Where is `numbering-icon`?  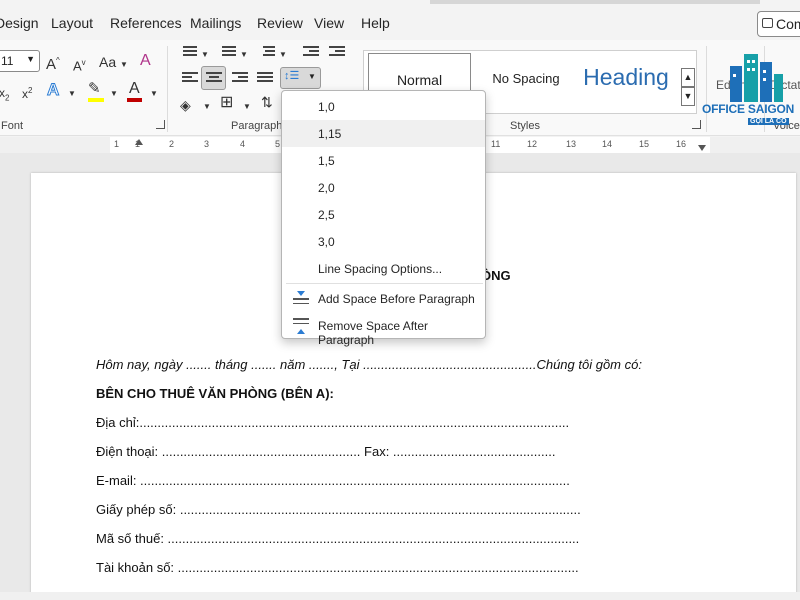 numbering-icon is located at coordinates (228, 53).